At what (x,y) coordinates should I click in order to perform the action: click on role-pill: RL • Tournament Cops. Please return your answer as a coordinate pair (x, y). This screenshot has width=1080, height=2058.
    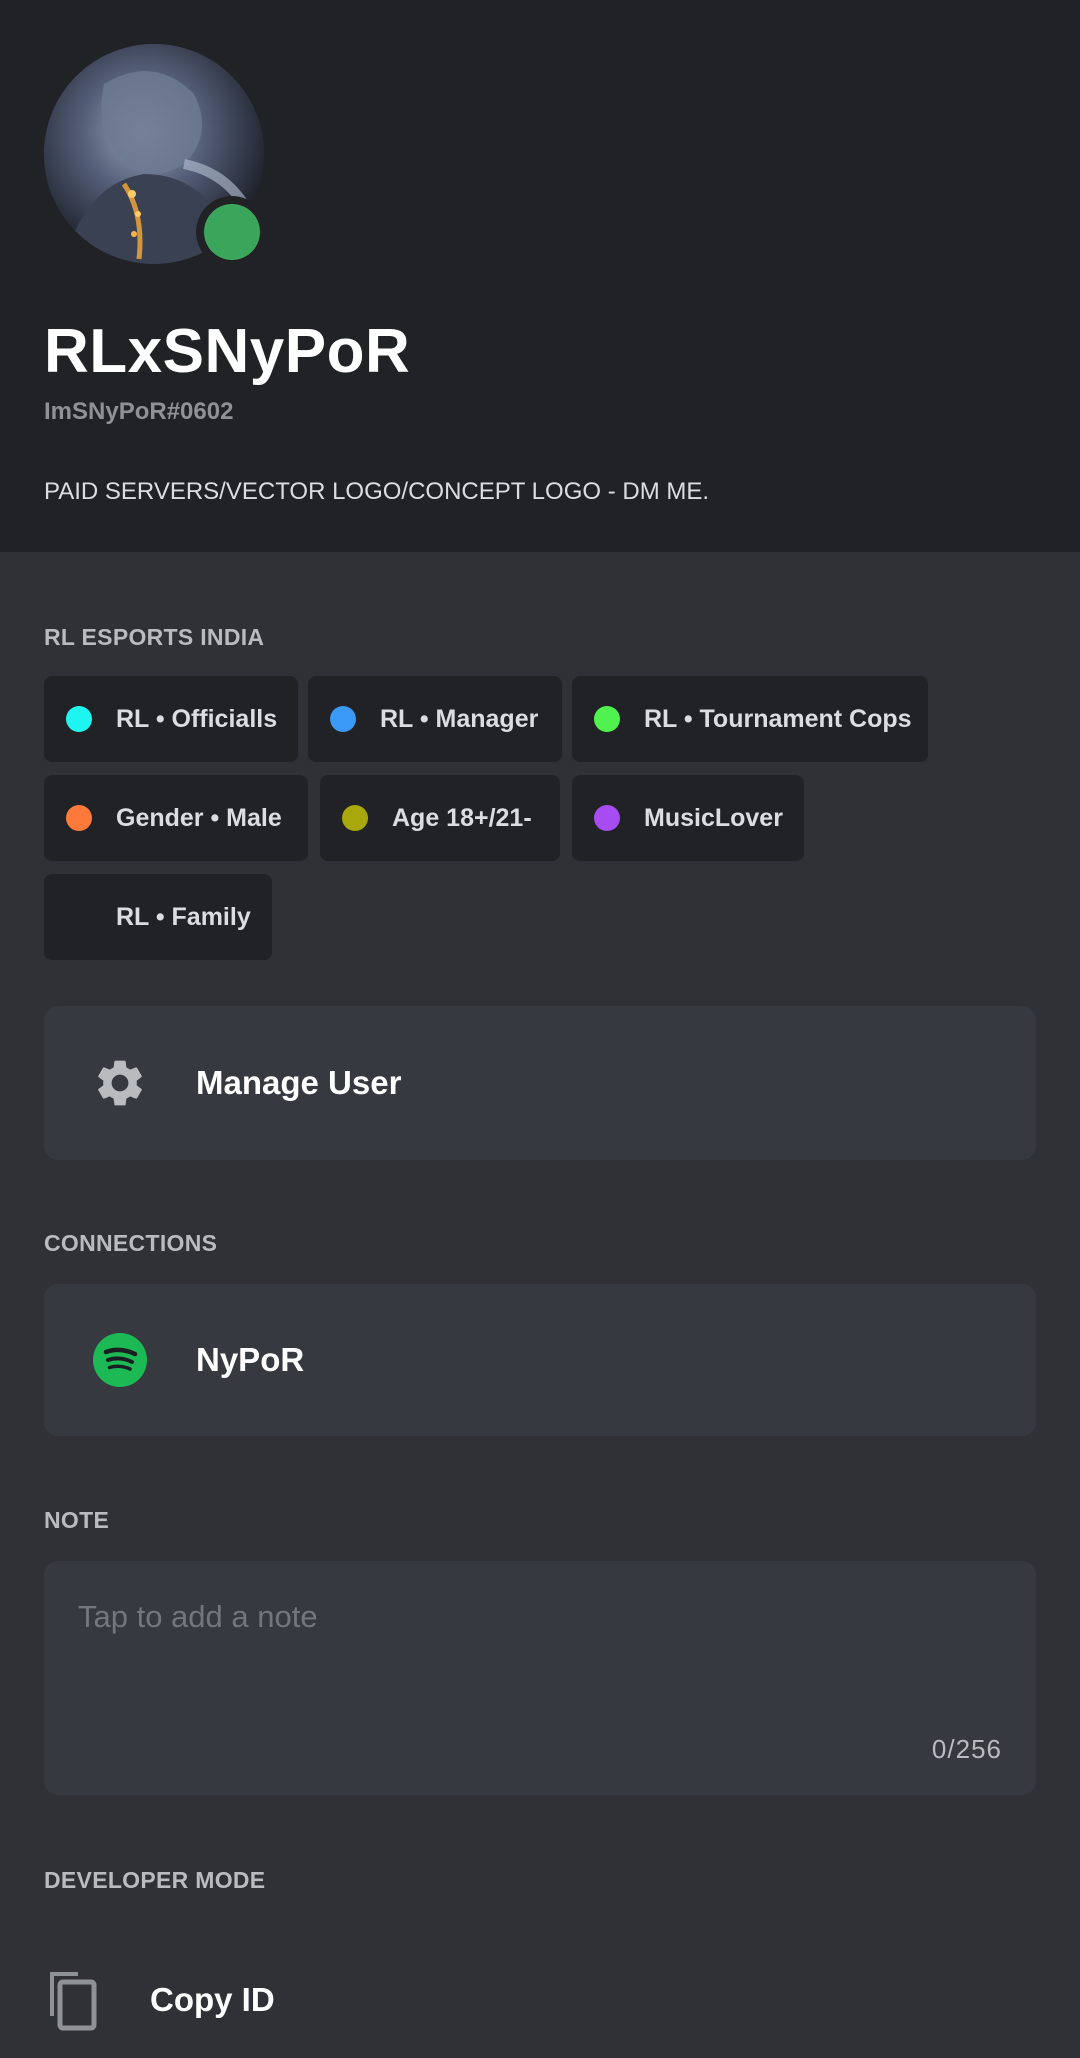
    Looking at the image, I should click on (750, 719).